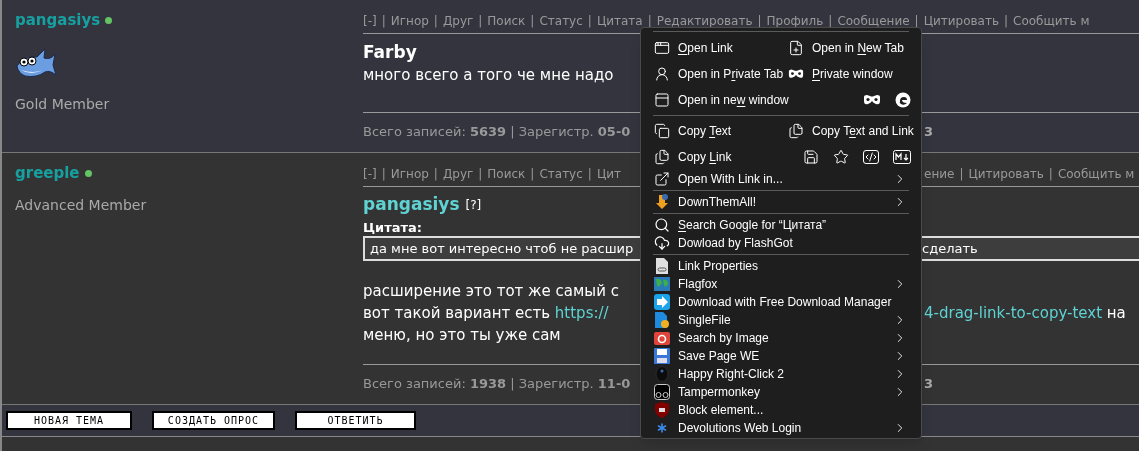 This screenshot has width=1139, height=451. I want to click on action-link: Цитата, so click(619, 20).